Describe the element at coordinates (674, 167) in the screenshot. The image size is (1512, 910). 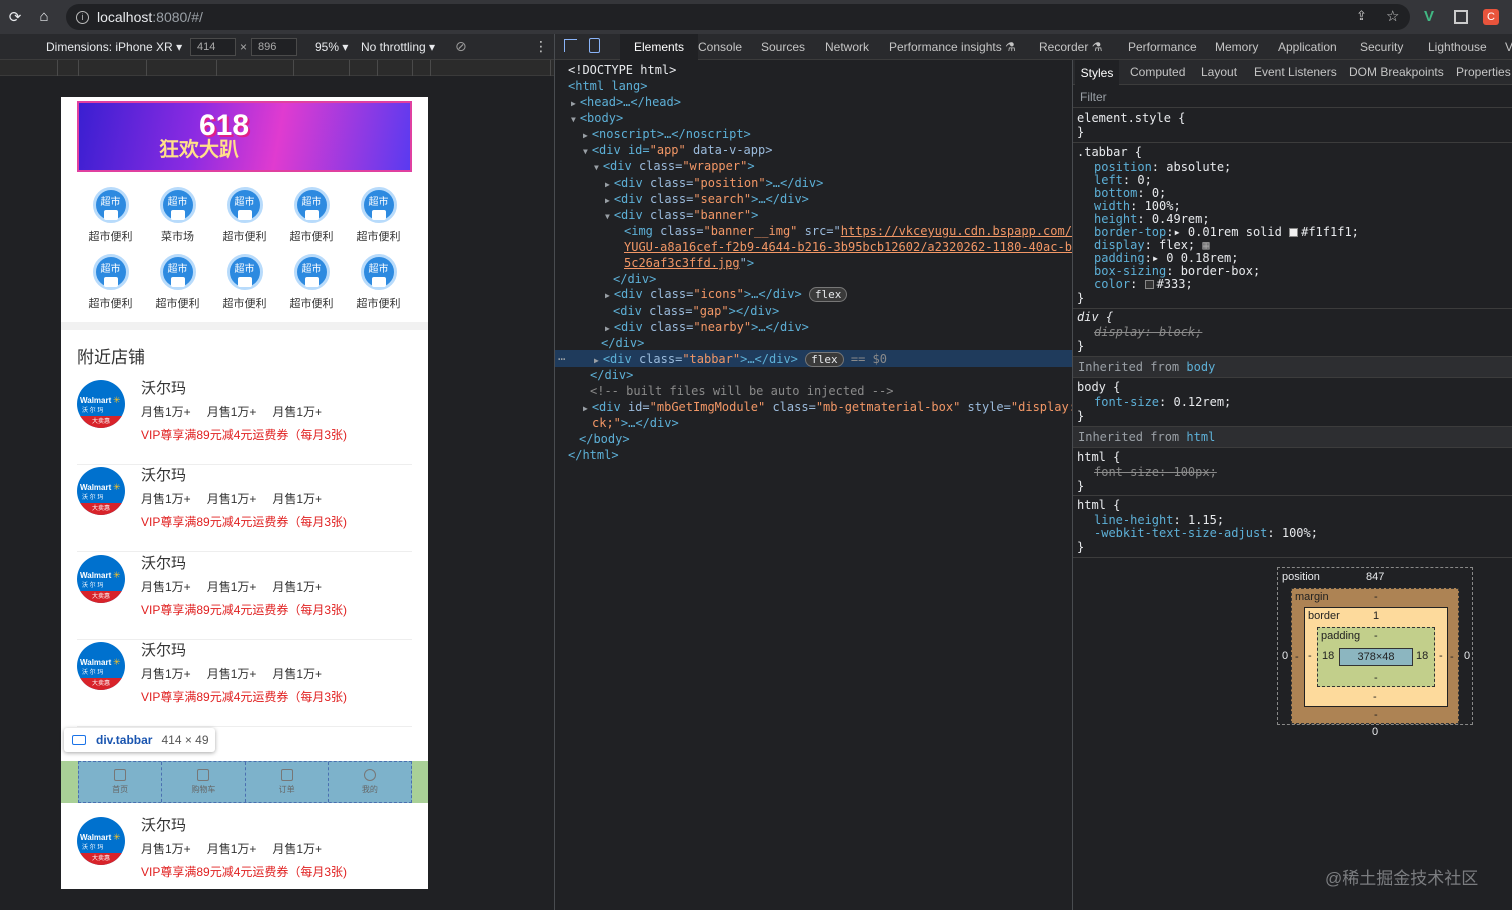
I see `dom-wrapper: ▼ <div class="wrapper">` at that location.